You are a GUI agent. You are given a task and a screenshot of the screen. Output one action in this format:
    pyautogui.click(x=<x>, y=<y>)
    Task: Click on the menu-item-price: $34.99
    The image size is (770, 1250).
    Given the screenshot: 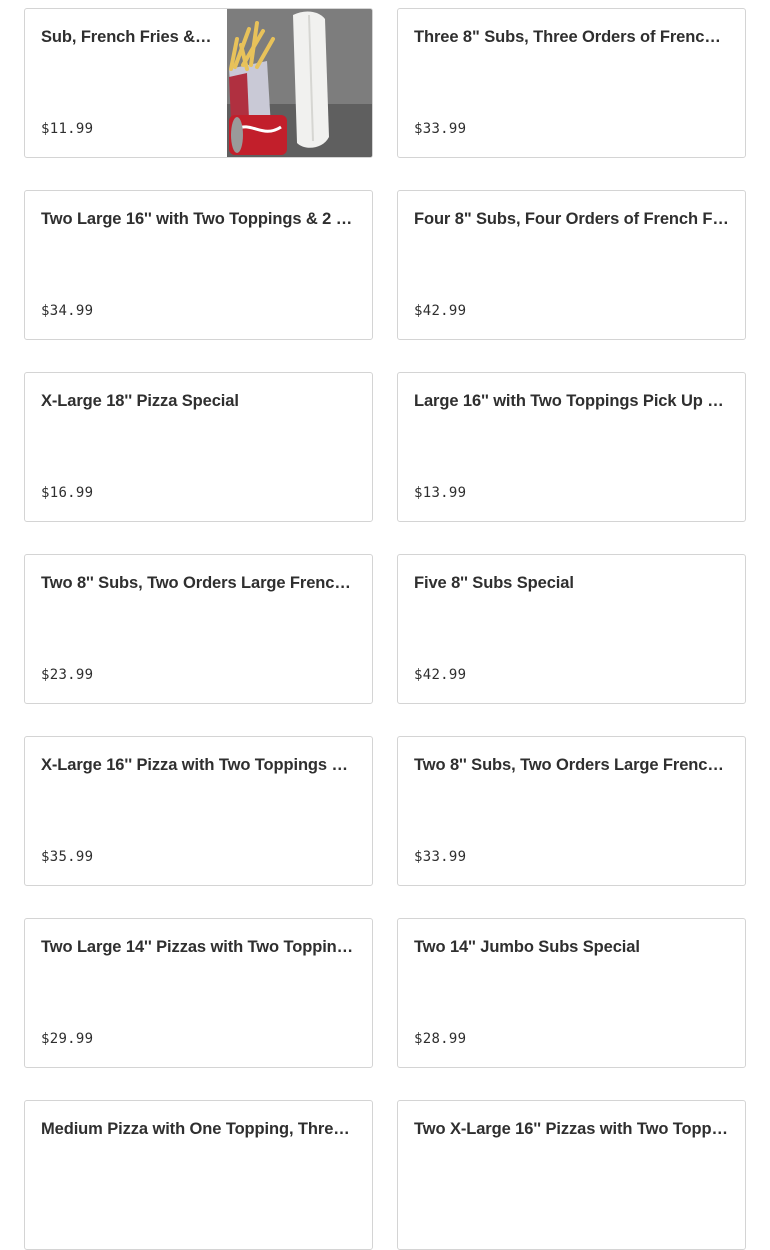 What is the action you would take?
    pyautogui.click(x=67, y=311)
    